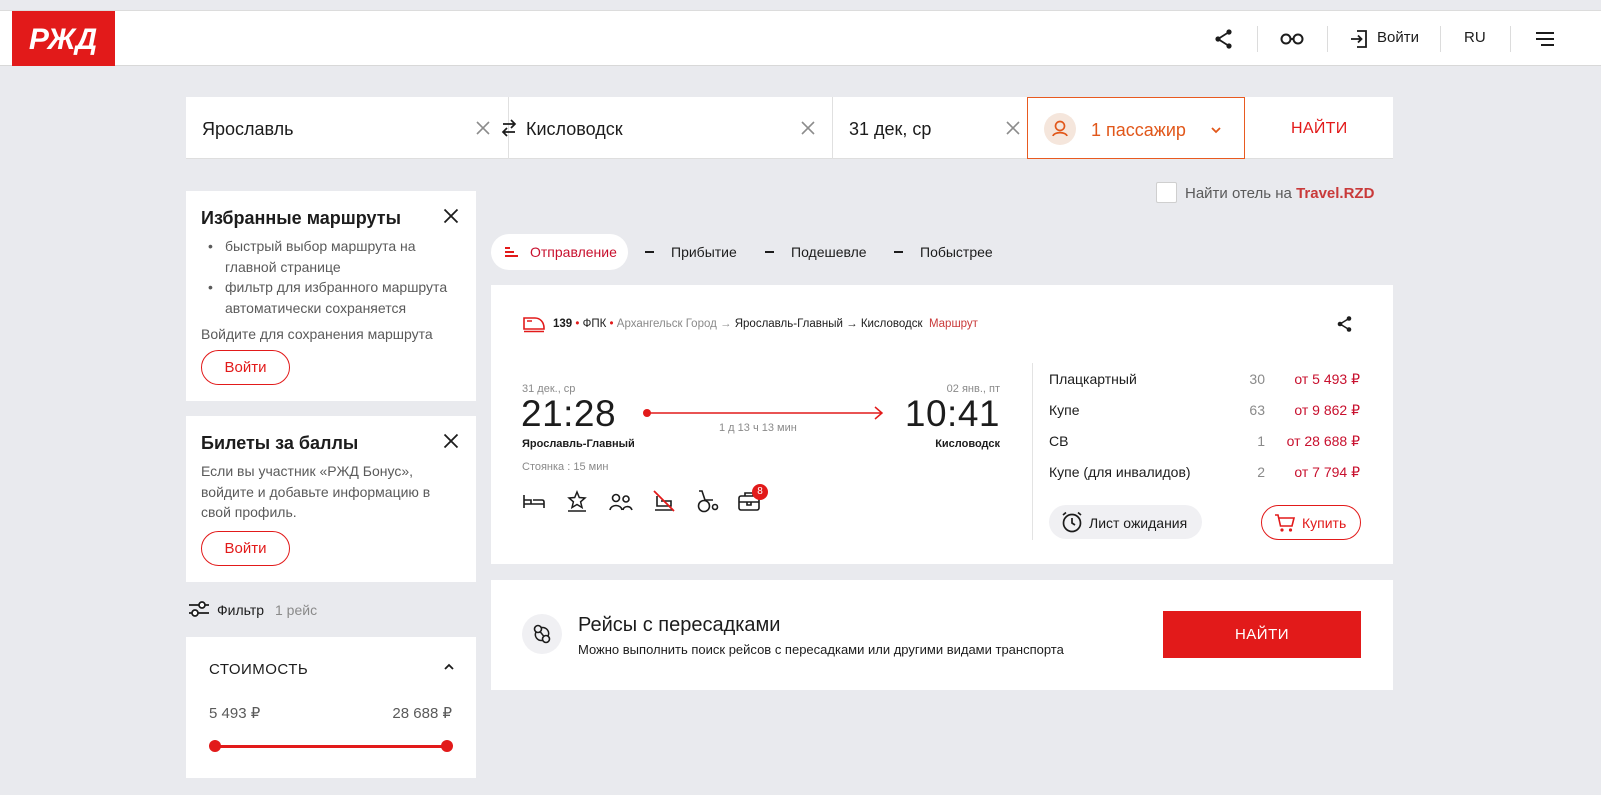  What do you see at coordinates (1335, 193) in the screenshot?
I see `travel-rzd-link: Travel.RZD` at bounding box center [1335, 193].